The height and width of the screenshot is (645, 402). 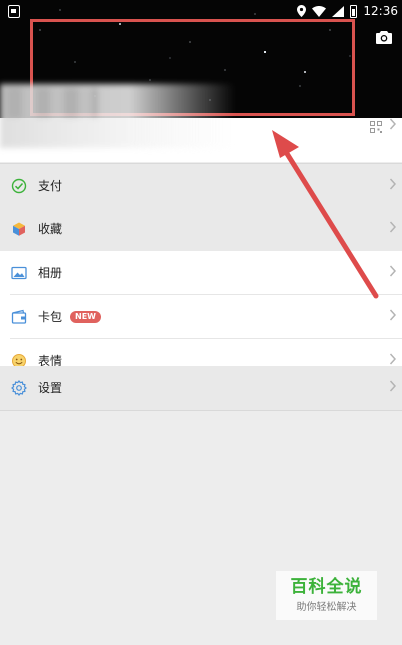 What do you see at coordinates (50, 186) in the screenshot?
I see `menu-item-label: 支付` at bounding box center [50, 186].